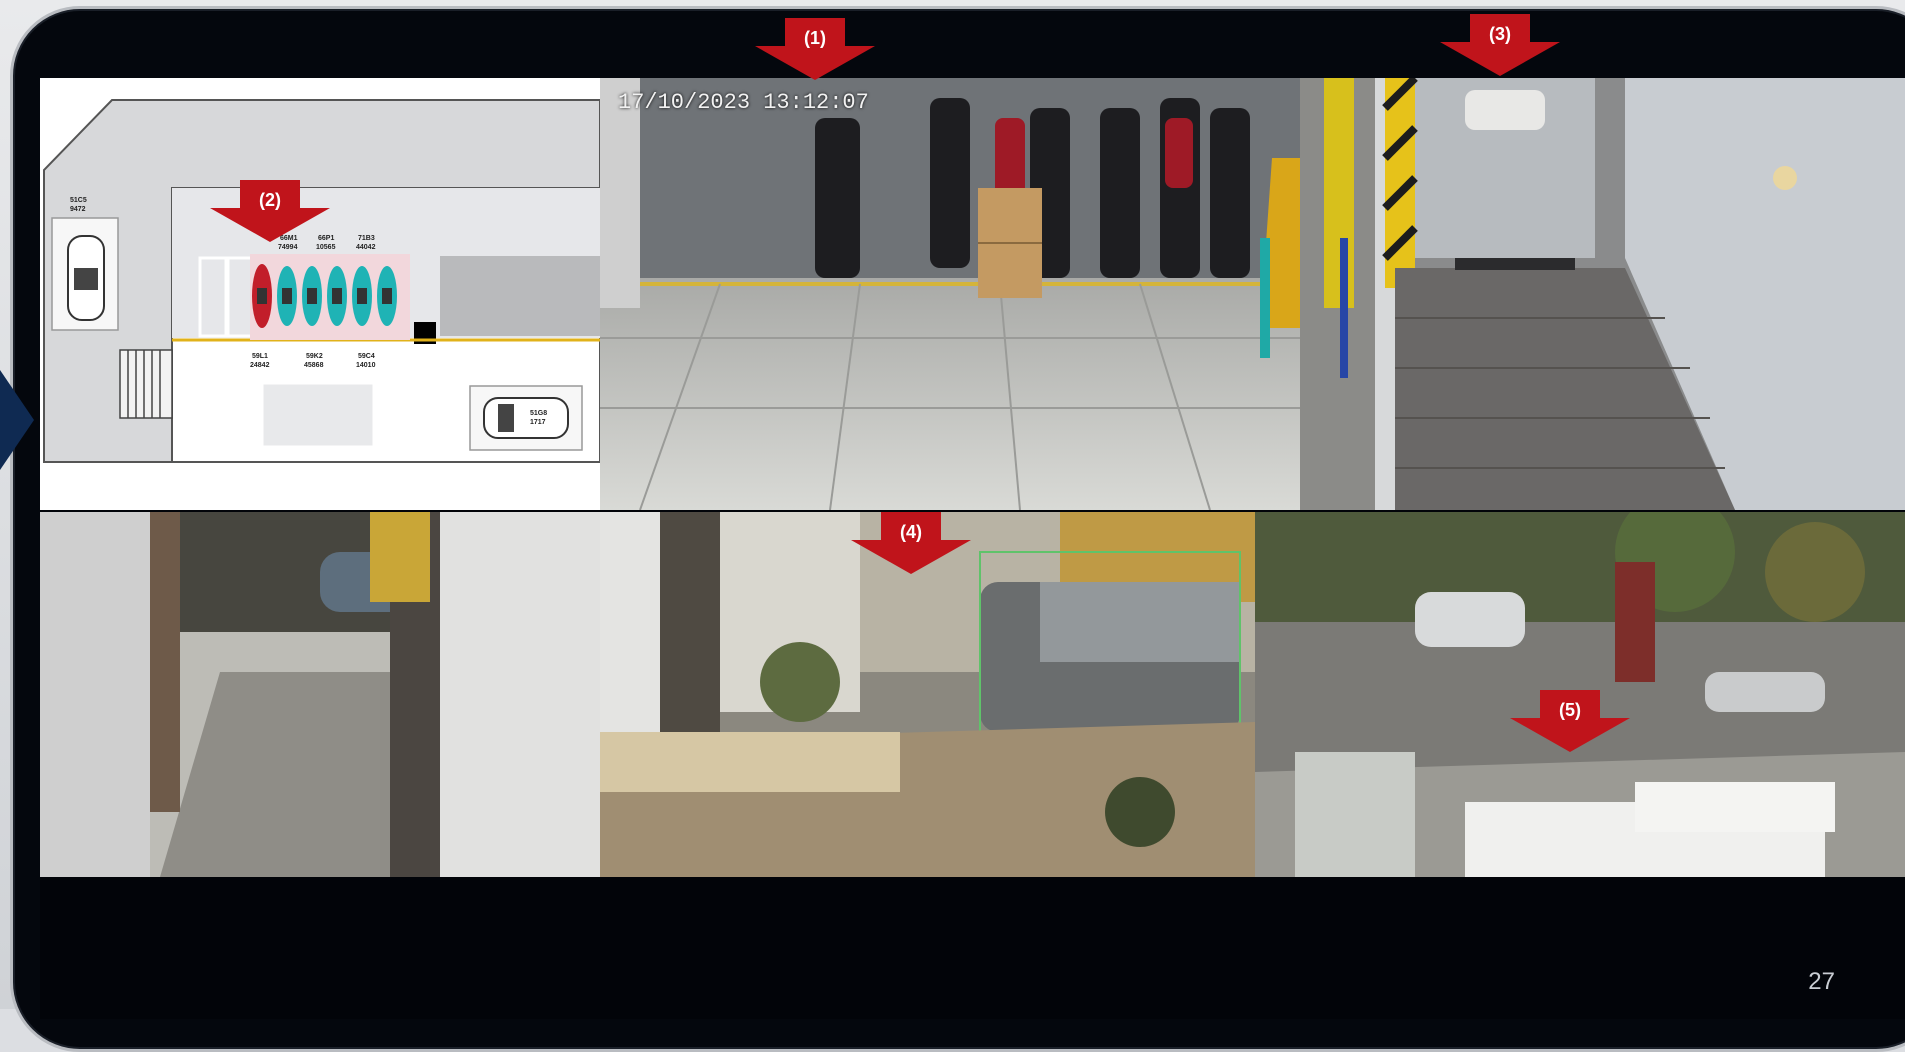  I want to click on map-label: 45868, so click(314, 365).